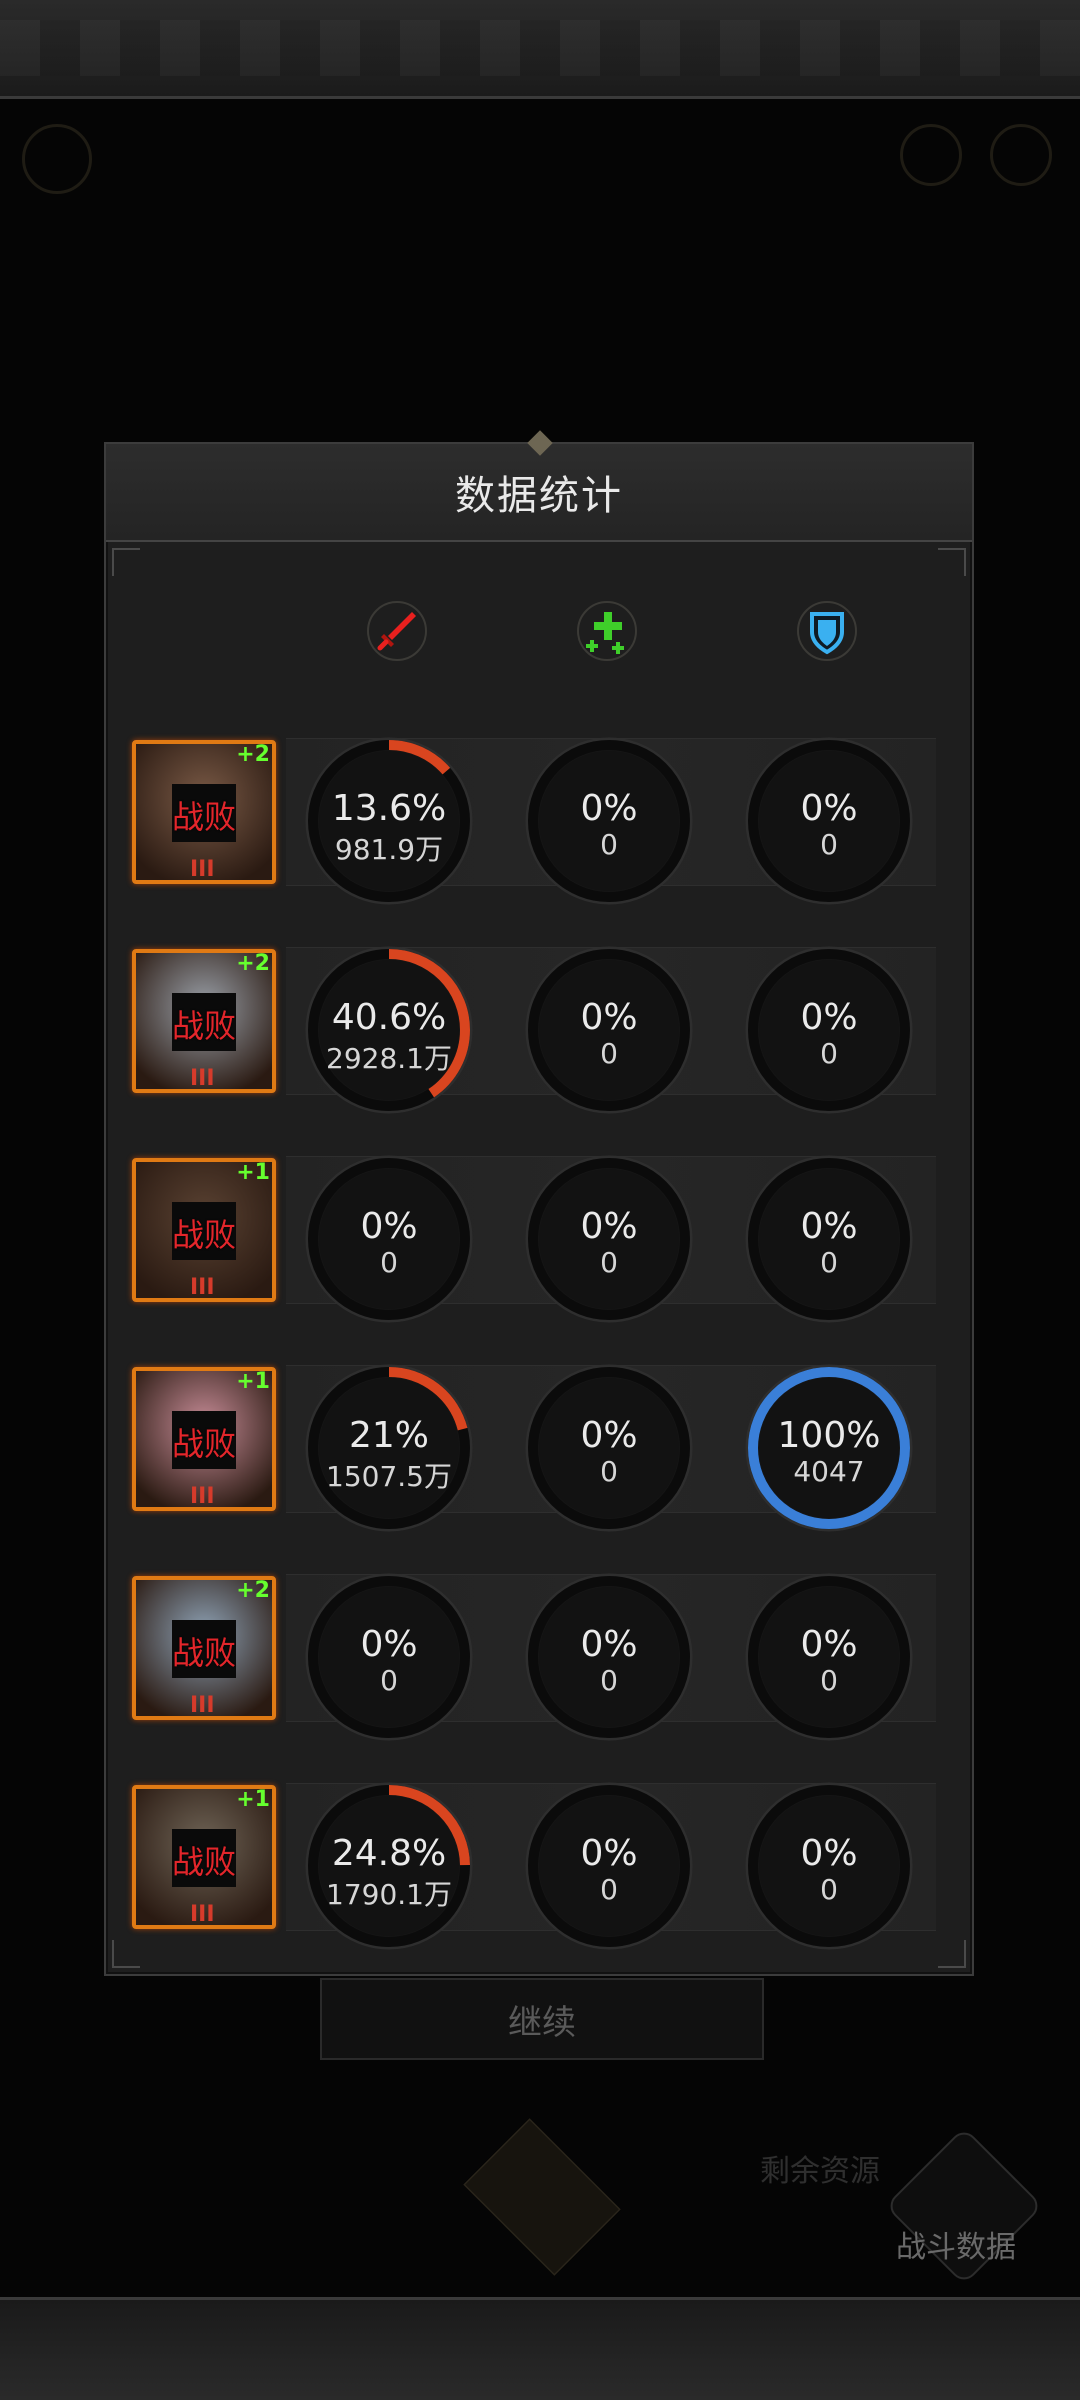  What do you see at coordinates (389, 808) in the screenshot?
I see `percent-label: 13.6%` at bounding box center [389, 808].